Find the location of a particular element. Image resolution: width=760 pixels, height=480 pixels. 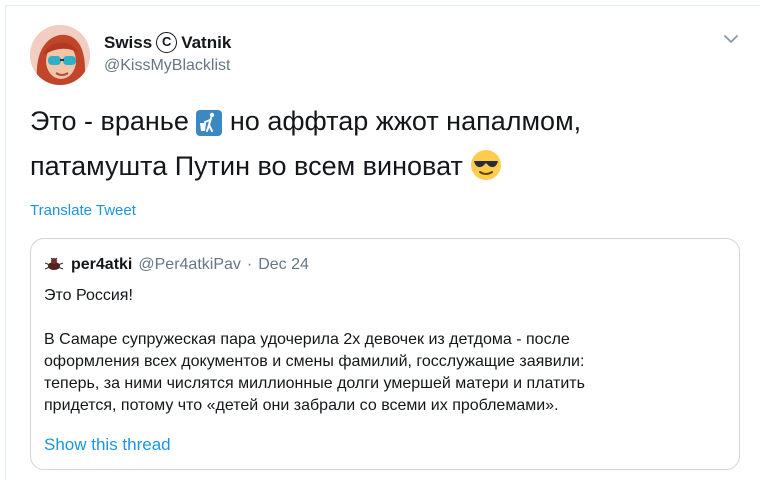

litter-in-bin-icon is located at coordinates (209, 127).